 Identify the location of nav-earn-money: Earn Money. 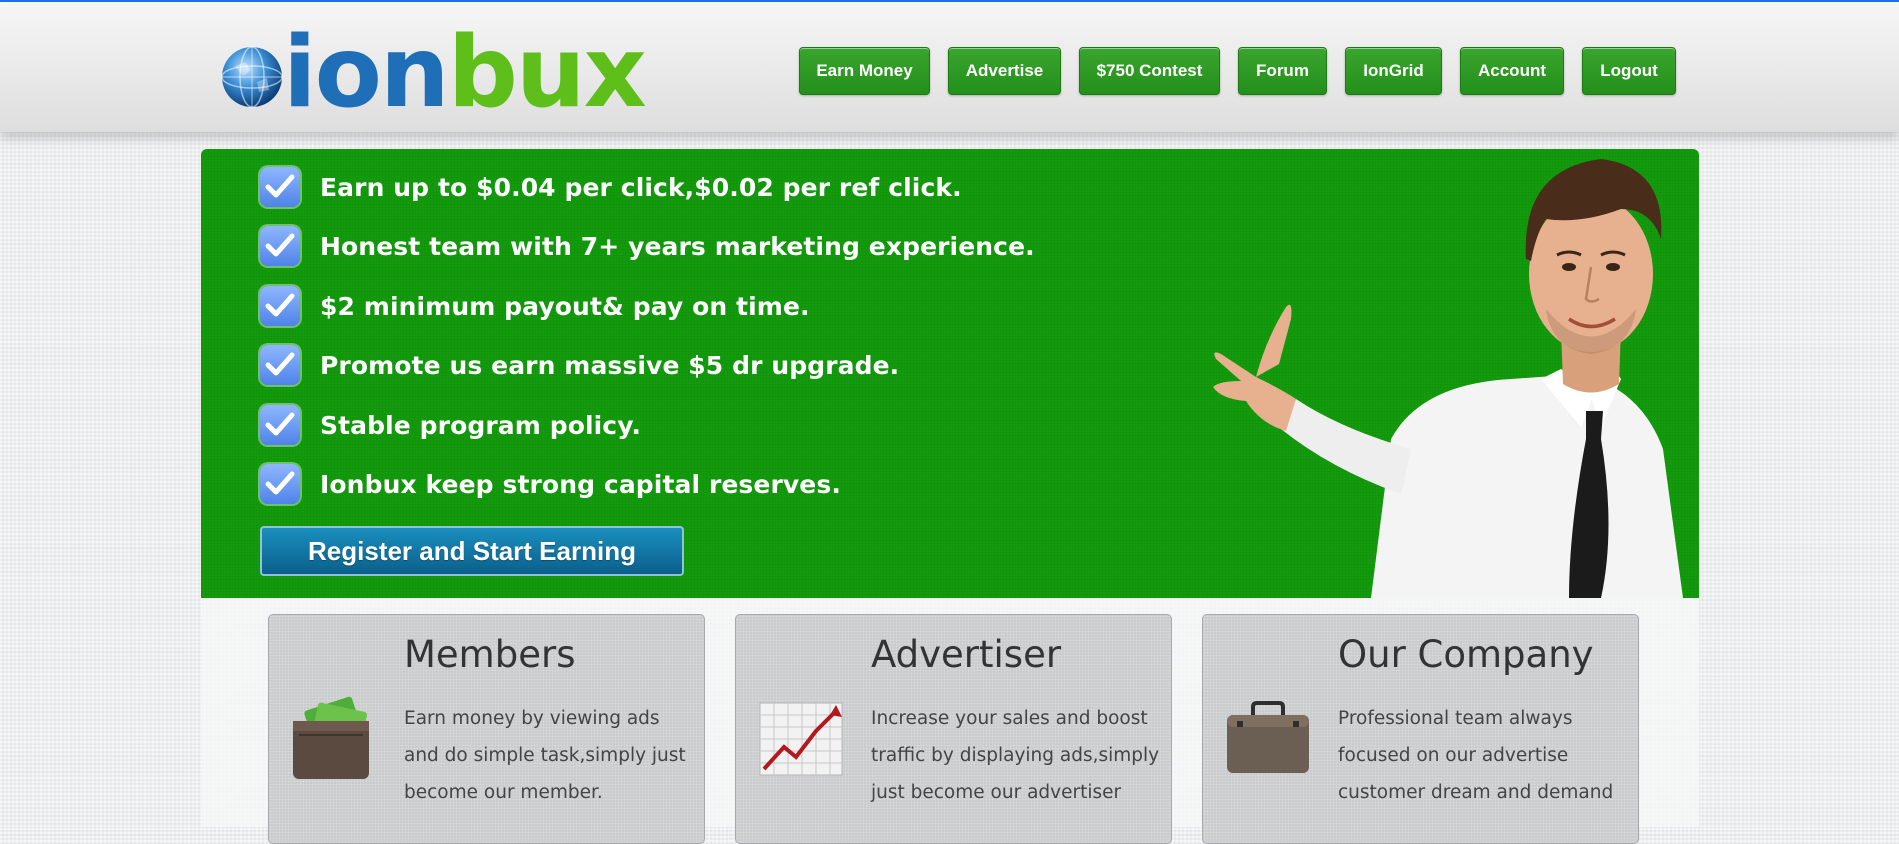
(864, 71).